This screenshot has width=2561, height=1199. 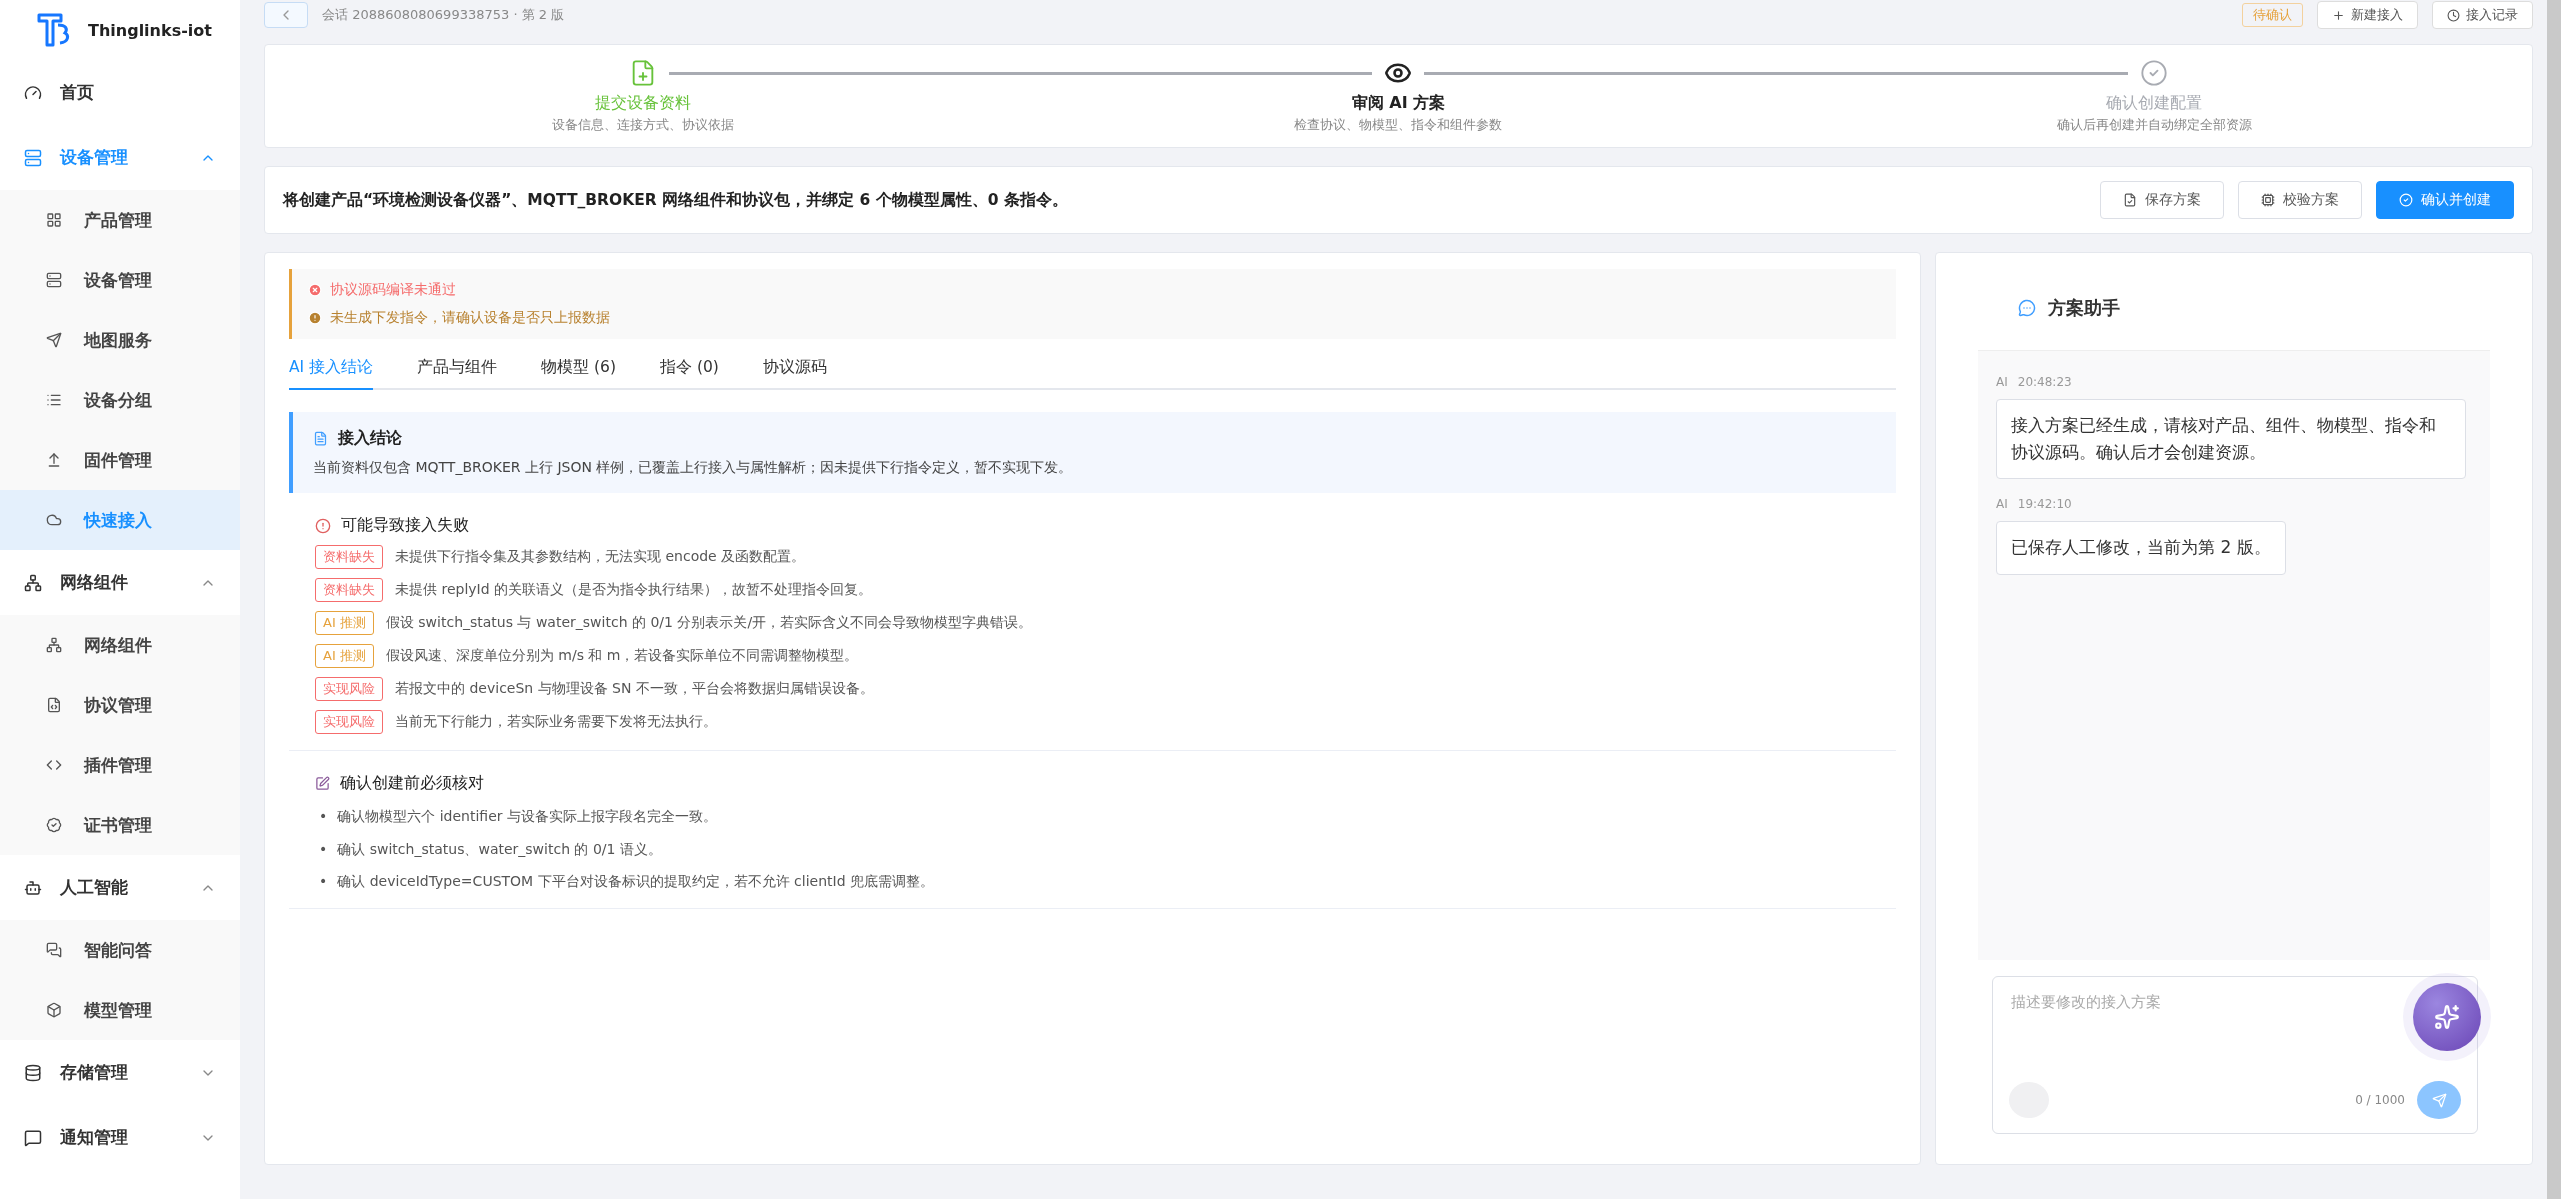 What do you see at coordinates (320, 438) in the screenshot?
I see `document-icon` at bounding box center [320, 438].